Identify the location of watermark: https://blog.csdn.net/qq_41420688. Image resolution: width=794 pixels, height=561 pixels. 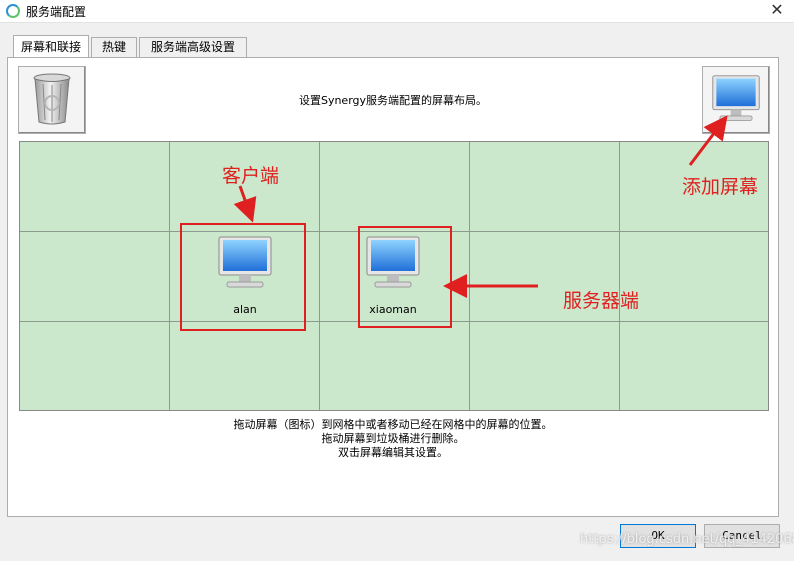
(687, 539).